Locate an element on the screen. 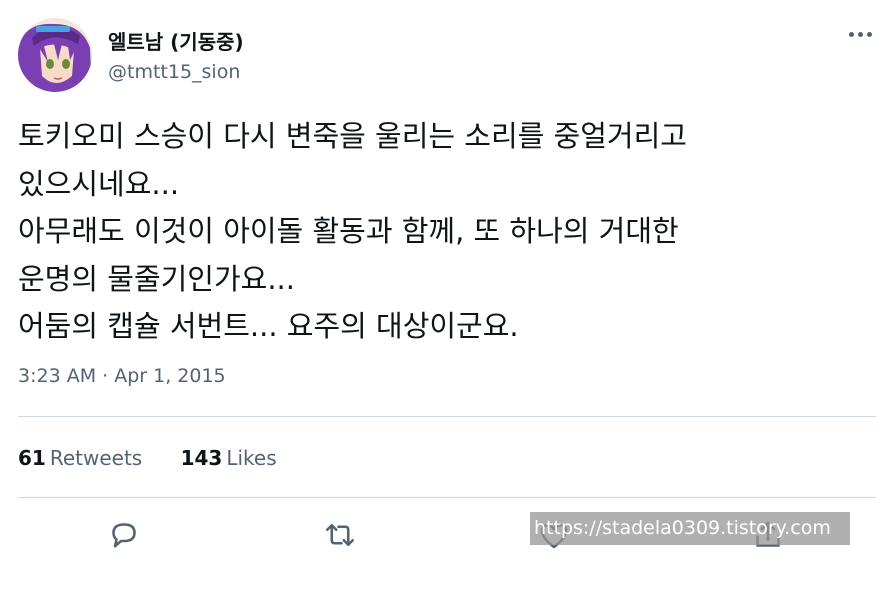  watermark: https://stadela0309.tistory.com is located at coordinates (690, 528).